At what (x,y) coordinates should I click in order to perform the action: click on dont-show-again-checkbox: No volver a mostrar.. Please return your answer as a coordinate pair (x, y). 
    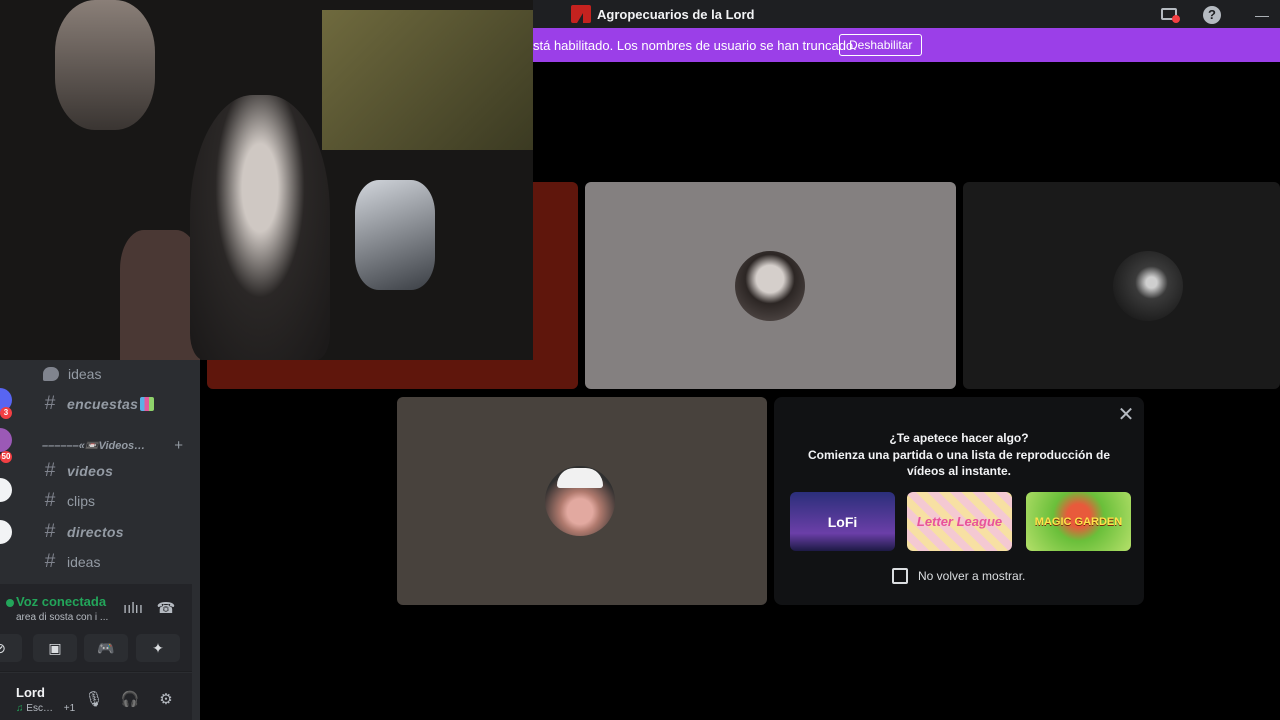
    Looking at the image, I should click on (958, 576).